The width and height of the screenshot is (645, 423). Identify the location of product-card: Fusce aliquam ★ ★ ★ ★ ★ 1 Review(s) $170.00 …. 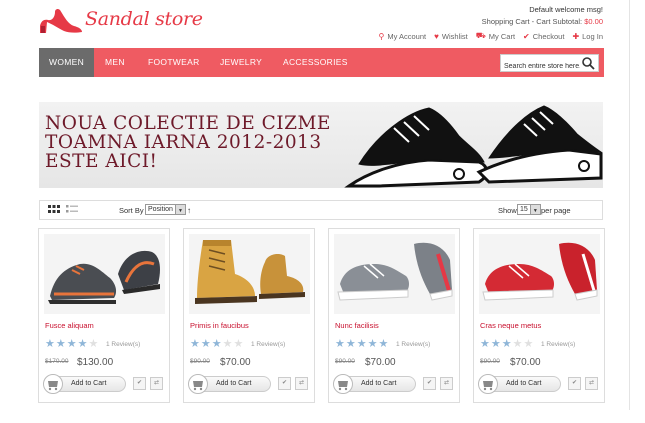
(104, 315).